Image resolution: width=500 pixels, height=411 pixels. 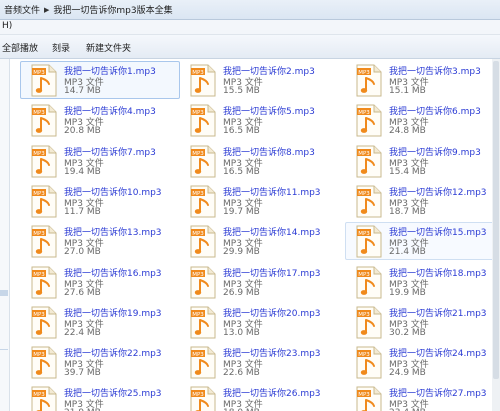 I want to click on file-size: 14.7 MB, so click(x=82, y=91).